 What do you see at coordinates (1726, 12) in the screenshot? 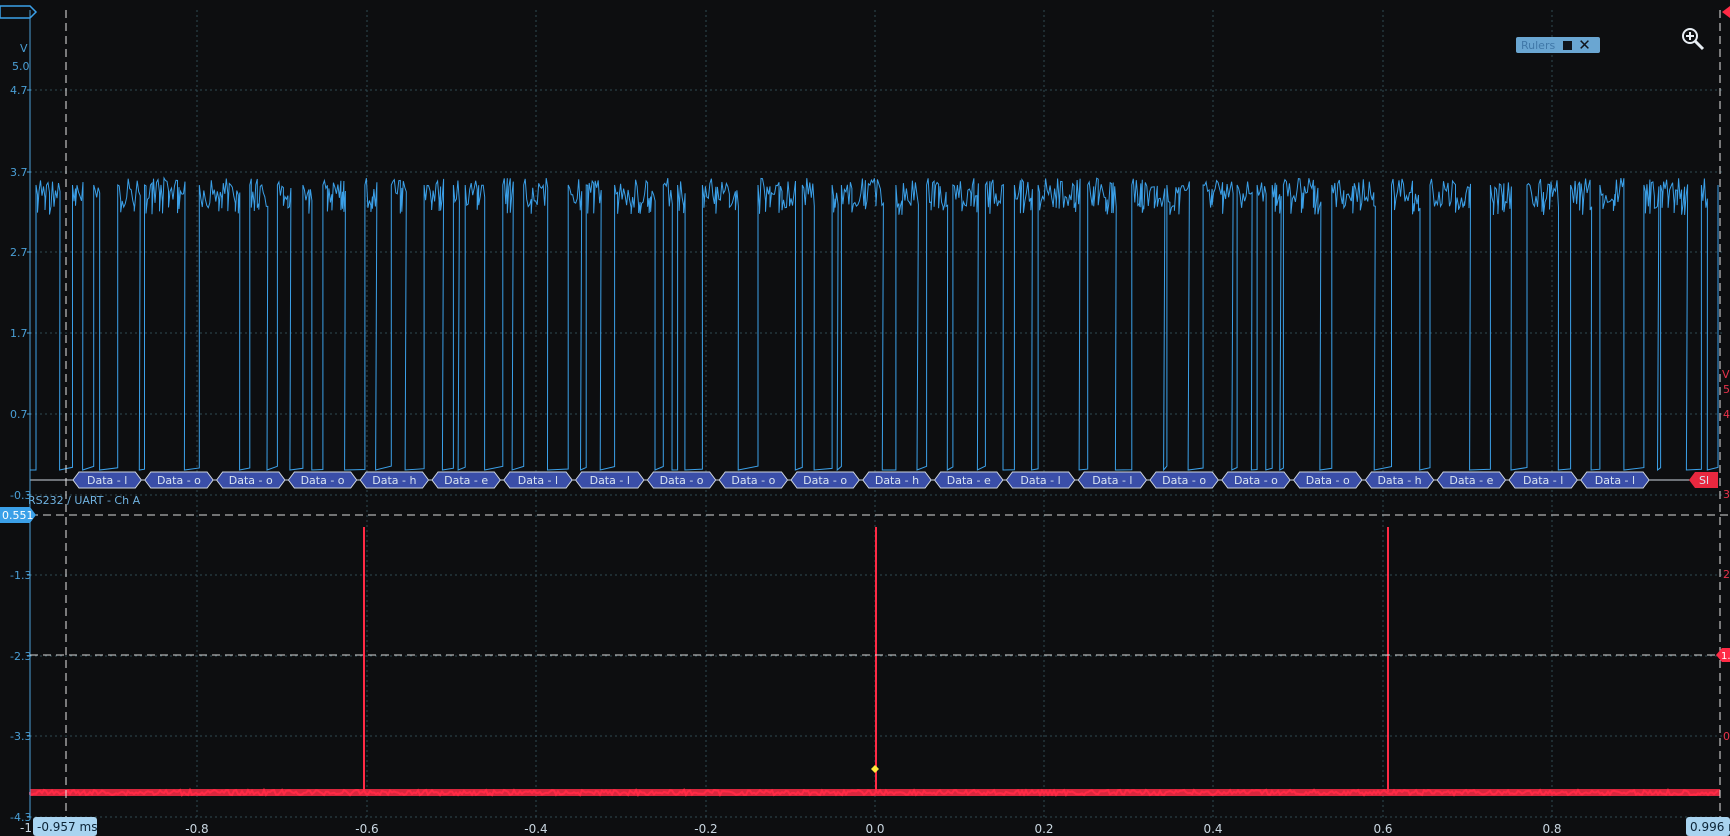
I see `channel-b-offset-marker` at bounding box center [1726, 12].